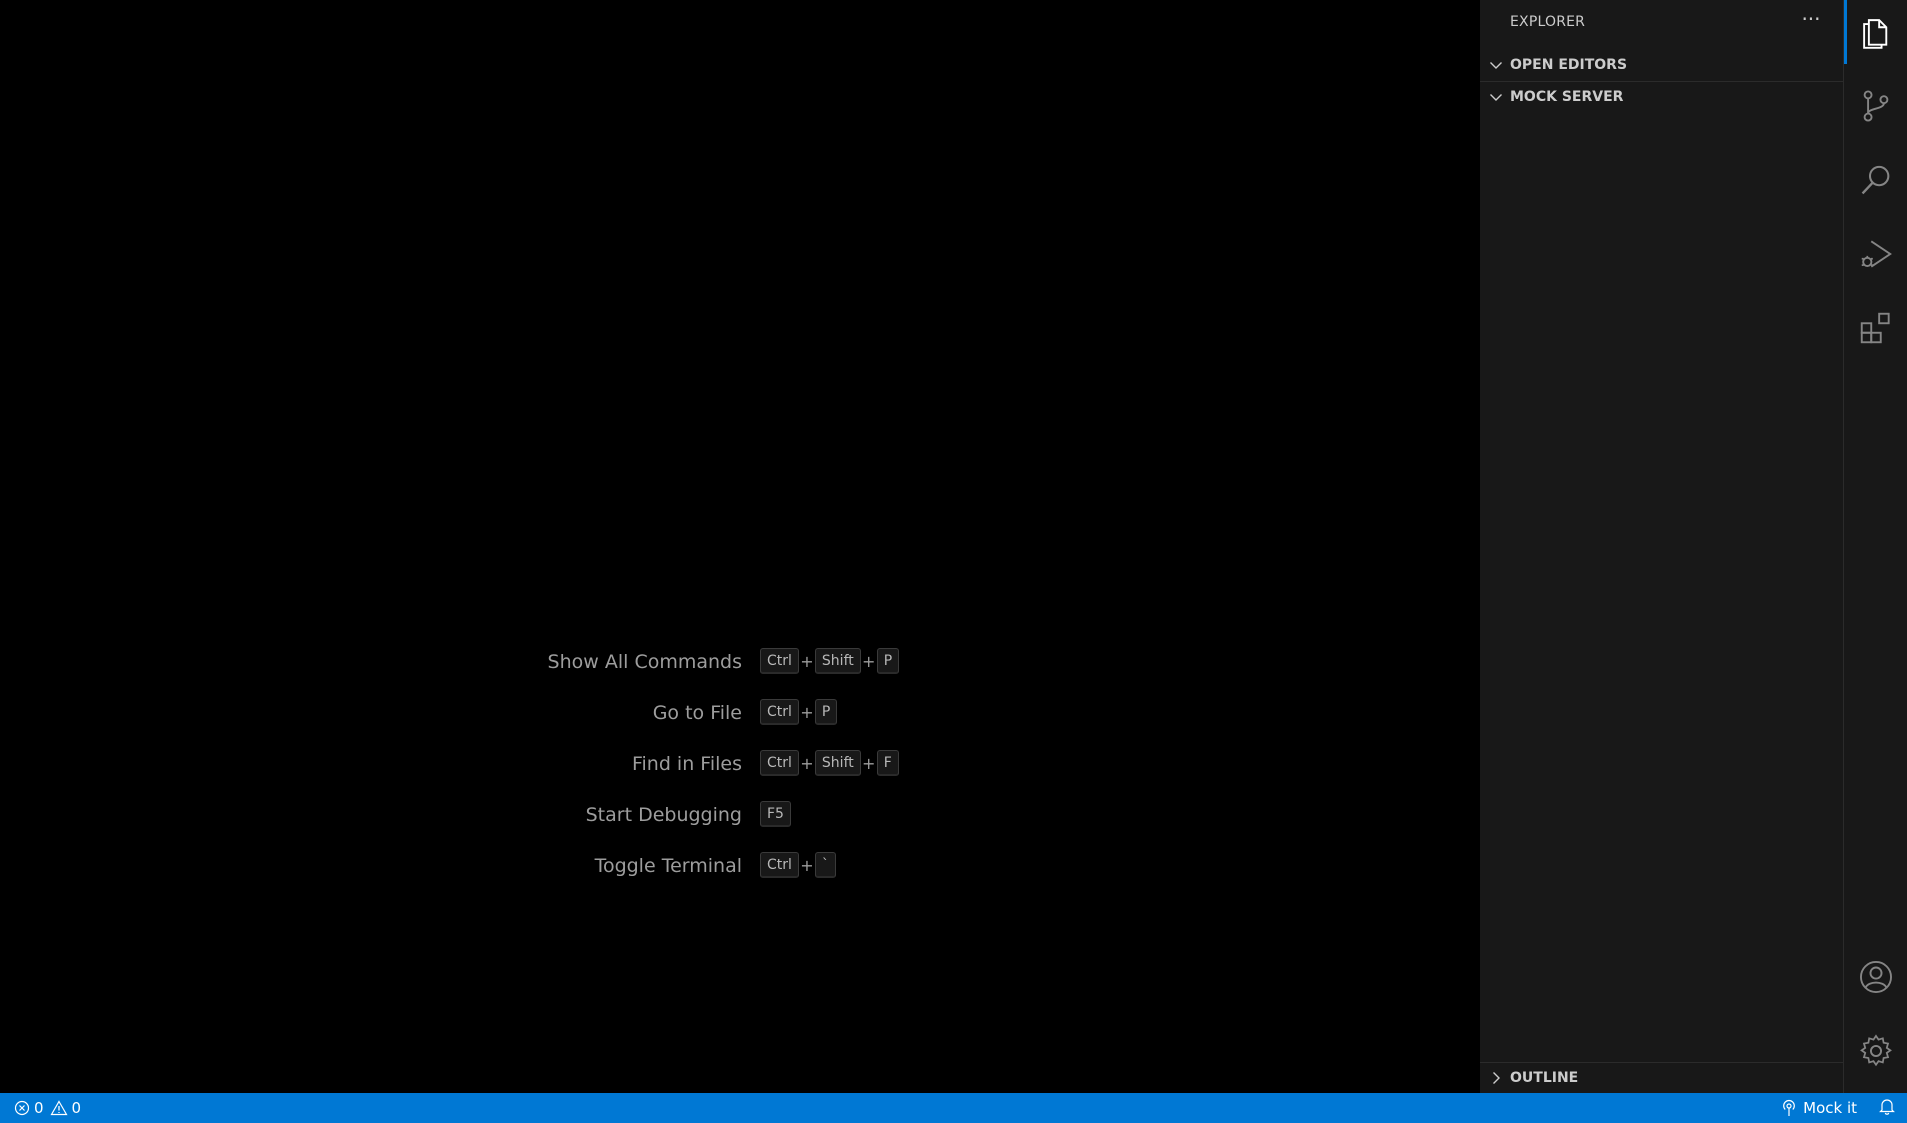 The image size is (1907, 1123). Describe the element at coordinates (1661, 65) in the screenshot. I see `section-open-editors: OPEN EDITORS` at that location.